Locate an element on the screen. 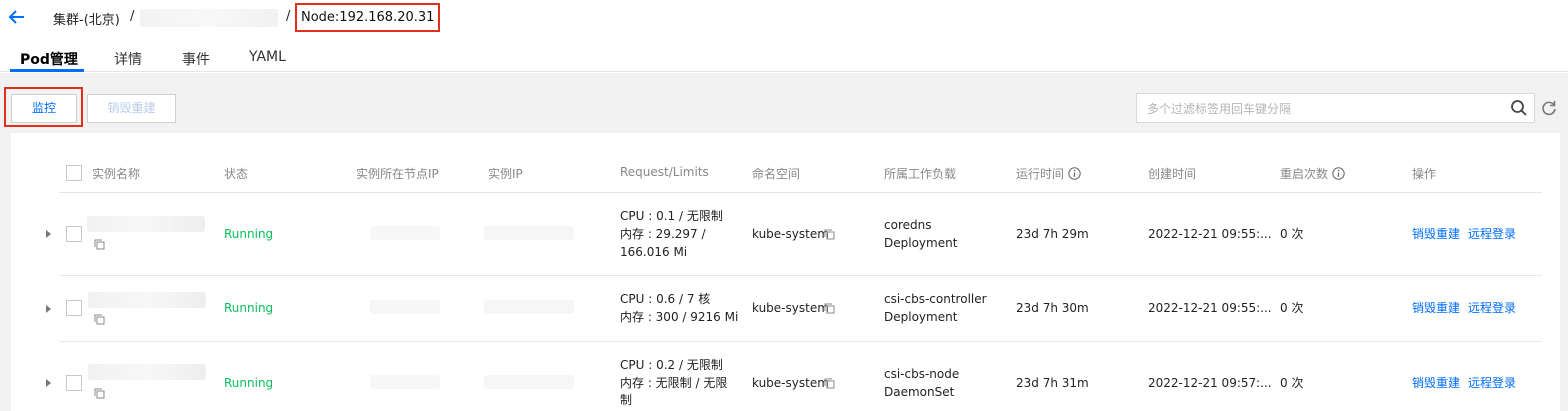 Image resolution: width=1568 pixels, height=411 pixels. header-divider is located at coordinates (800, 192).